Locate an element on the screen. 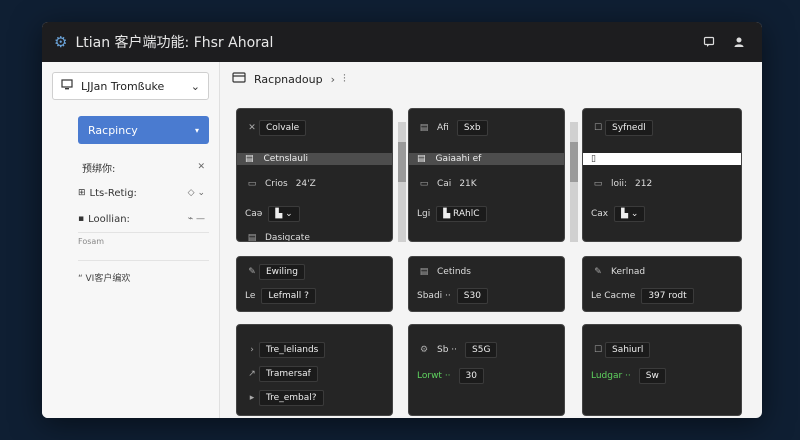 The width and height of the screenshot is (800, 440). row-label: Sahiurl is located at coordinates (628, 350).